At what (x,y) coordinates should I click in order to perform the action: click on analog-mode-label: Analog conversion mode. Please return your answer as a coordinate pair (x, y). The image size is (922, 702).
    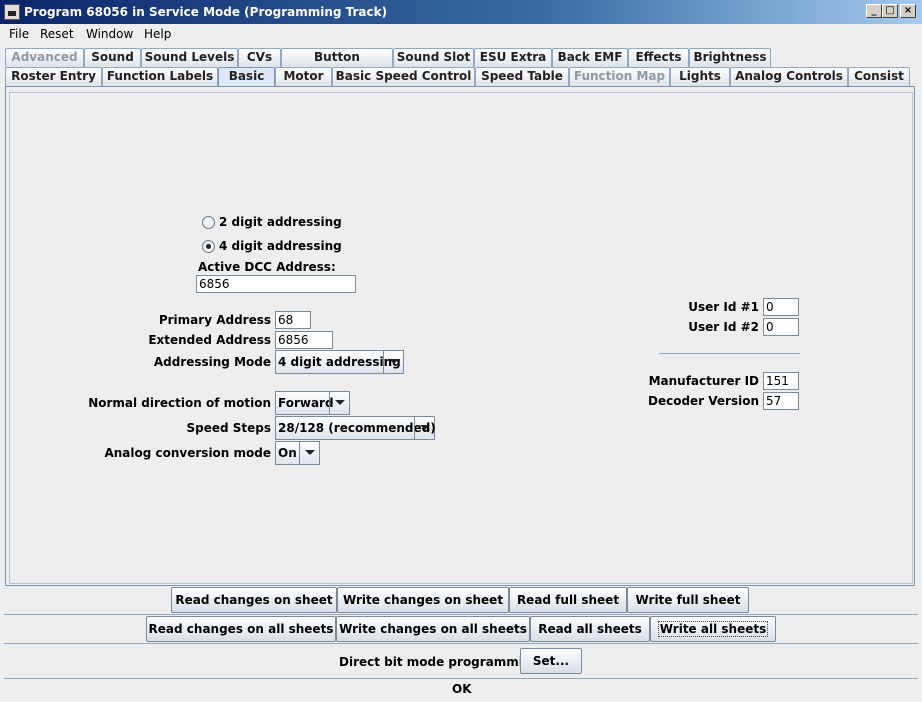
    Looking at the image, I should click on (187, 453).